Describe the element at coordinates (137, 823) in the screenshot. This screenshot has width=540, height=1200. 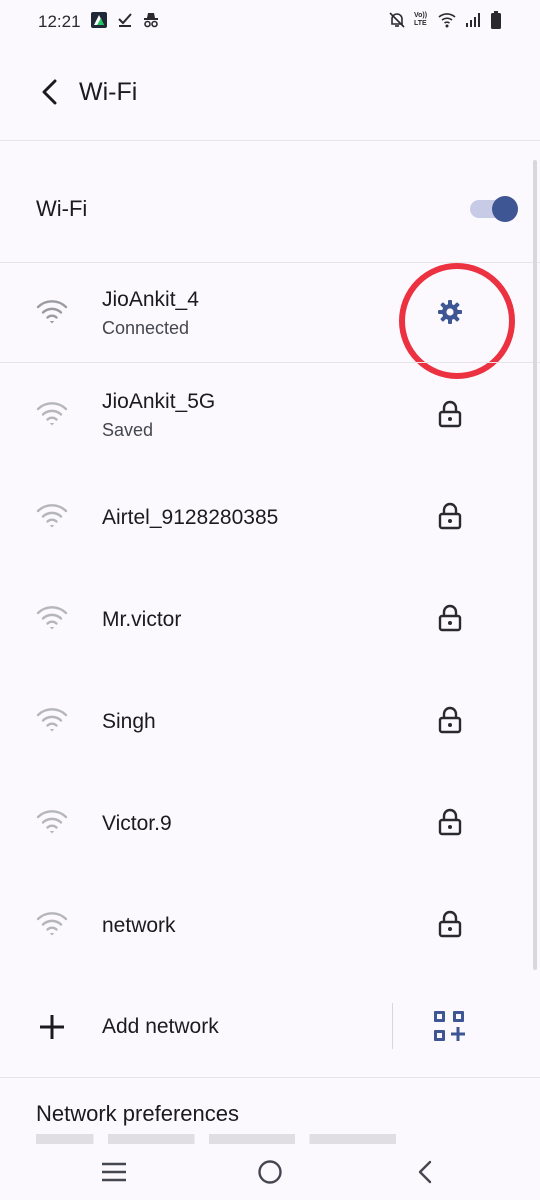
I see `network-name: Victor.9` at that location.